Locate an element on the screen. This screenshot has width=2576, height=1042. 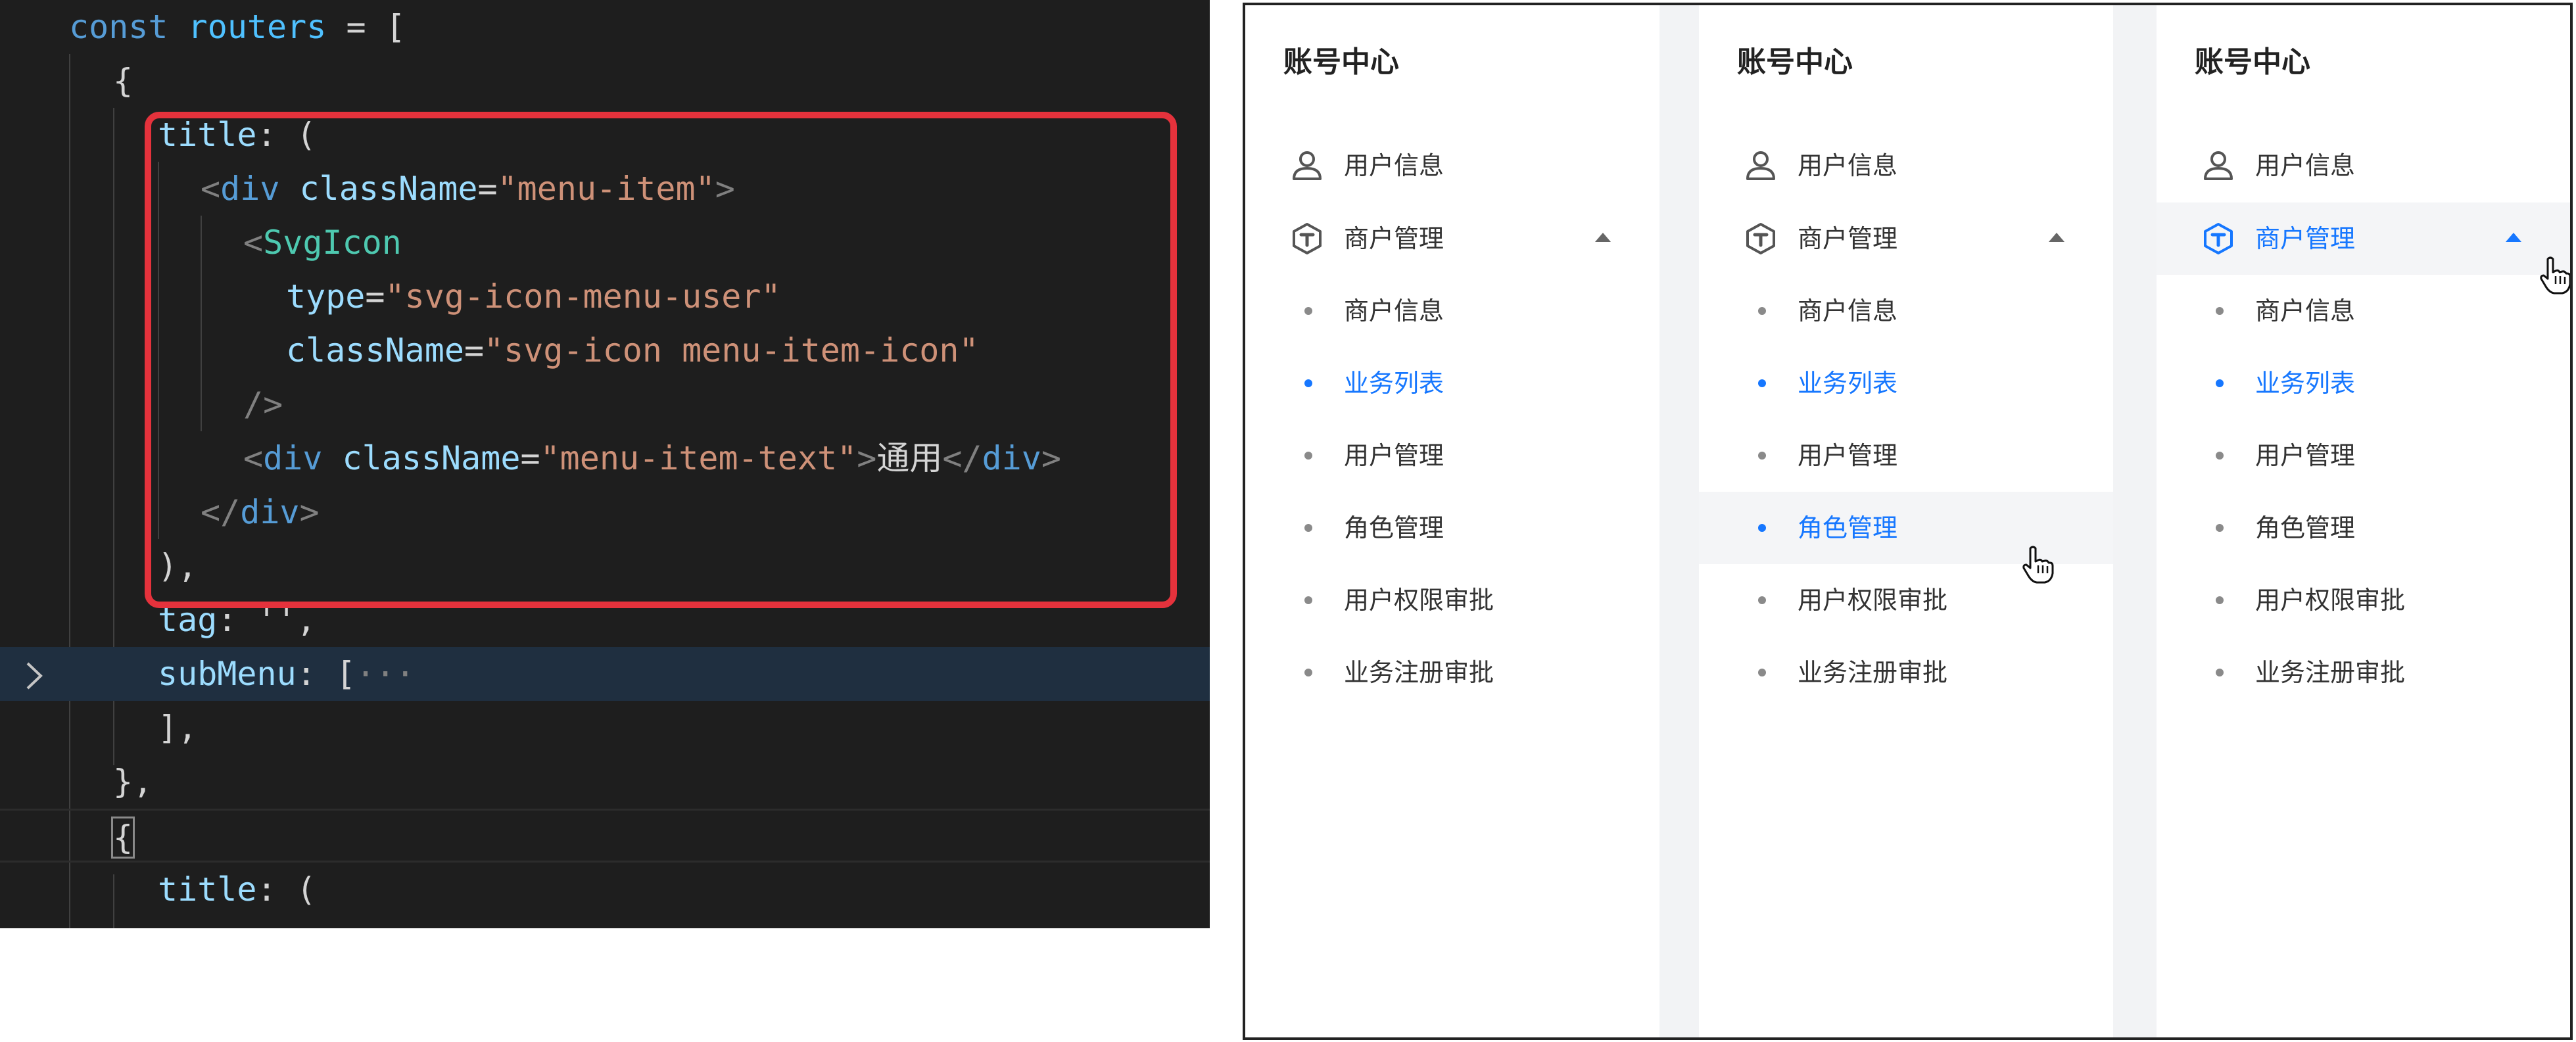
code-line: }, is located at coordinates (605, 782).